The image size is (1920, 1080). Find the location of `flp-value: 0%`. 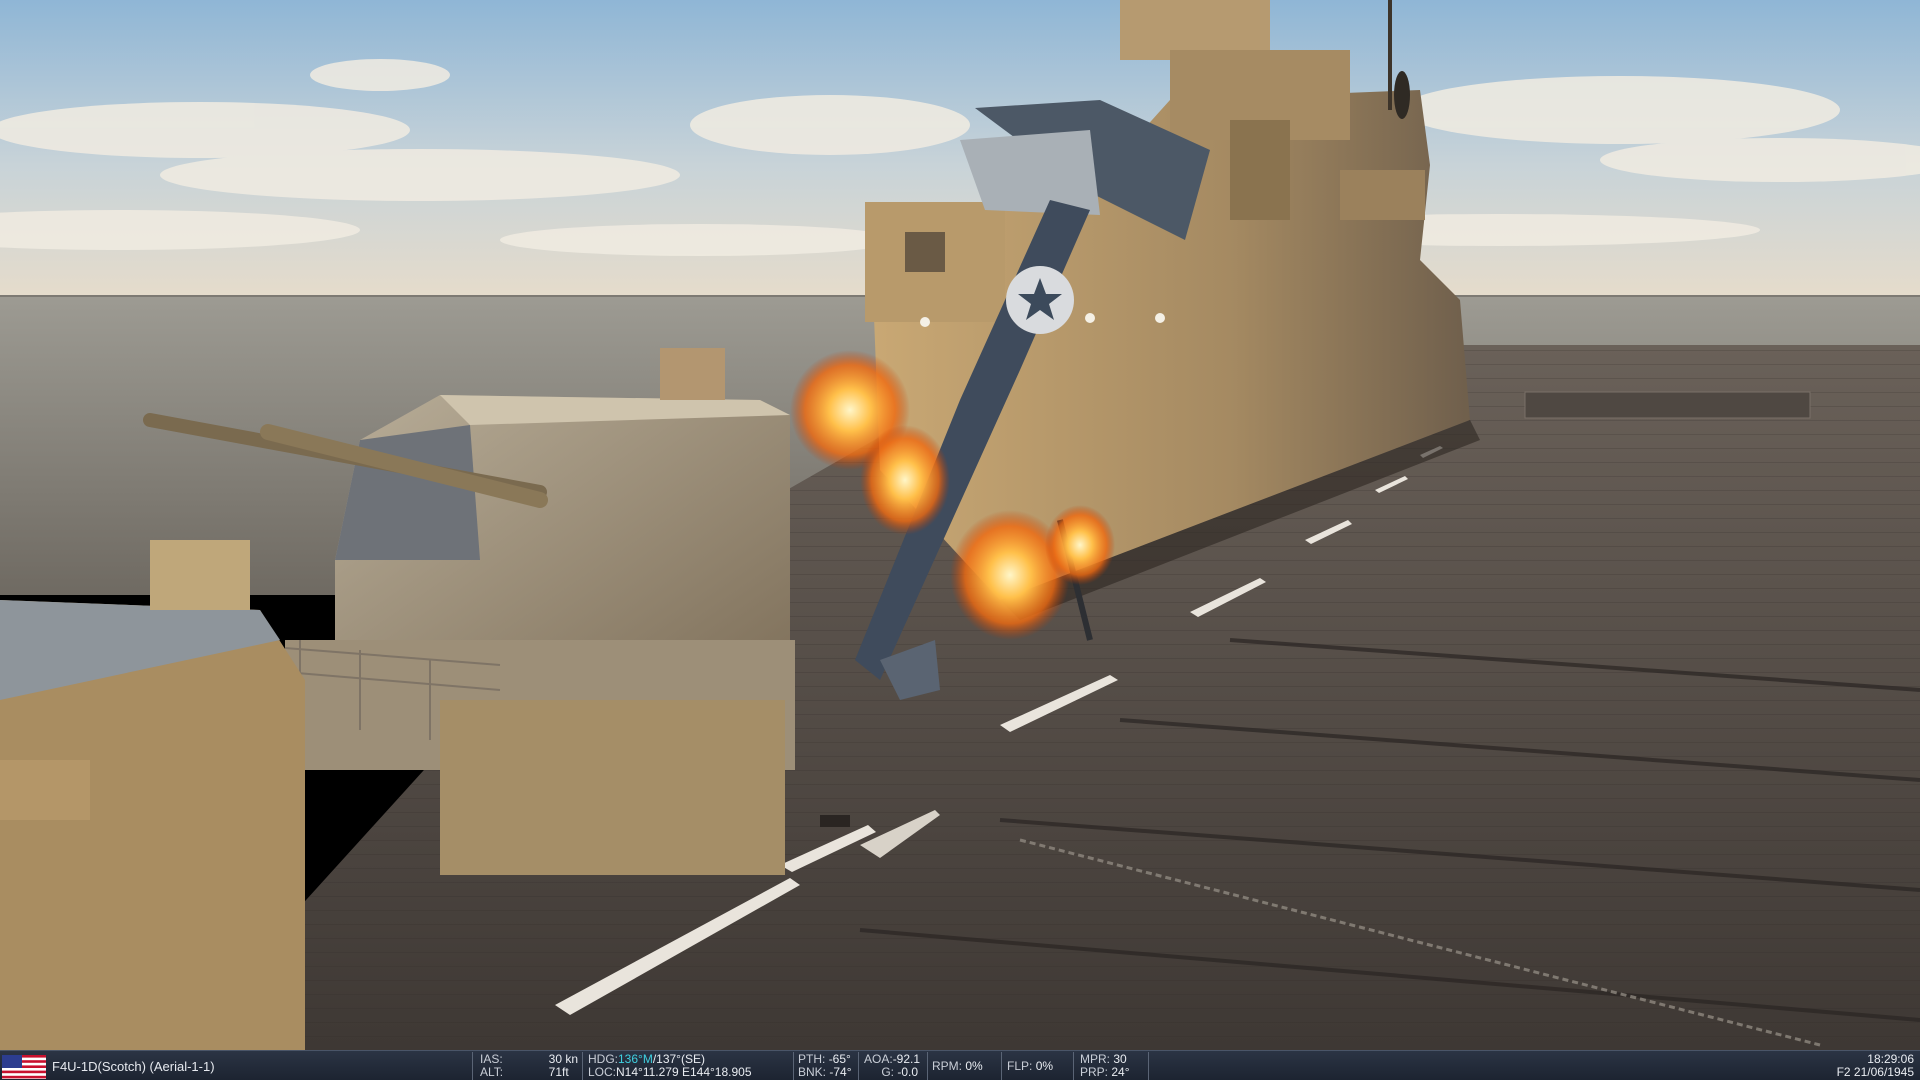

flp-value: 0% is located at coordinates (1044, 1066).